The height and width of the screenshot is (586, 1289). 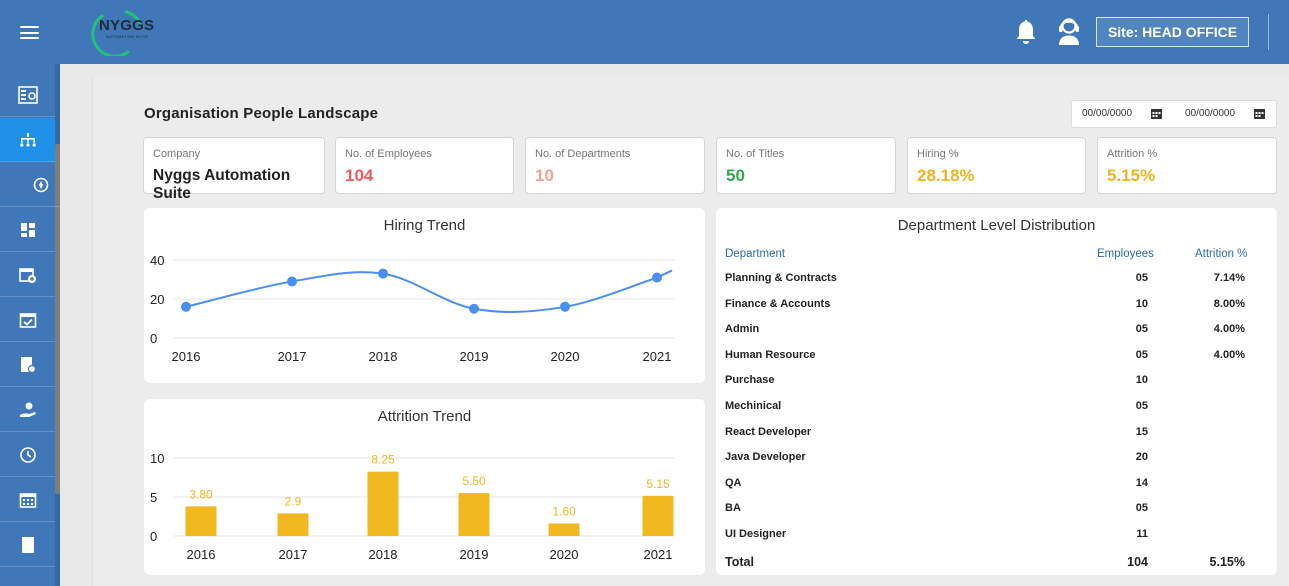 What do you see at coordinates (1125, 254) in the screenshot?
I see `column-header-employees: Employees` at bounding box center [1125, 254].